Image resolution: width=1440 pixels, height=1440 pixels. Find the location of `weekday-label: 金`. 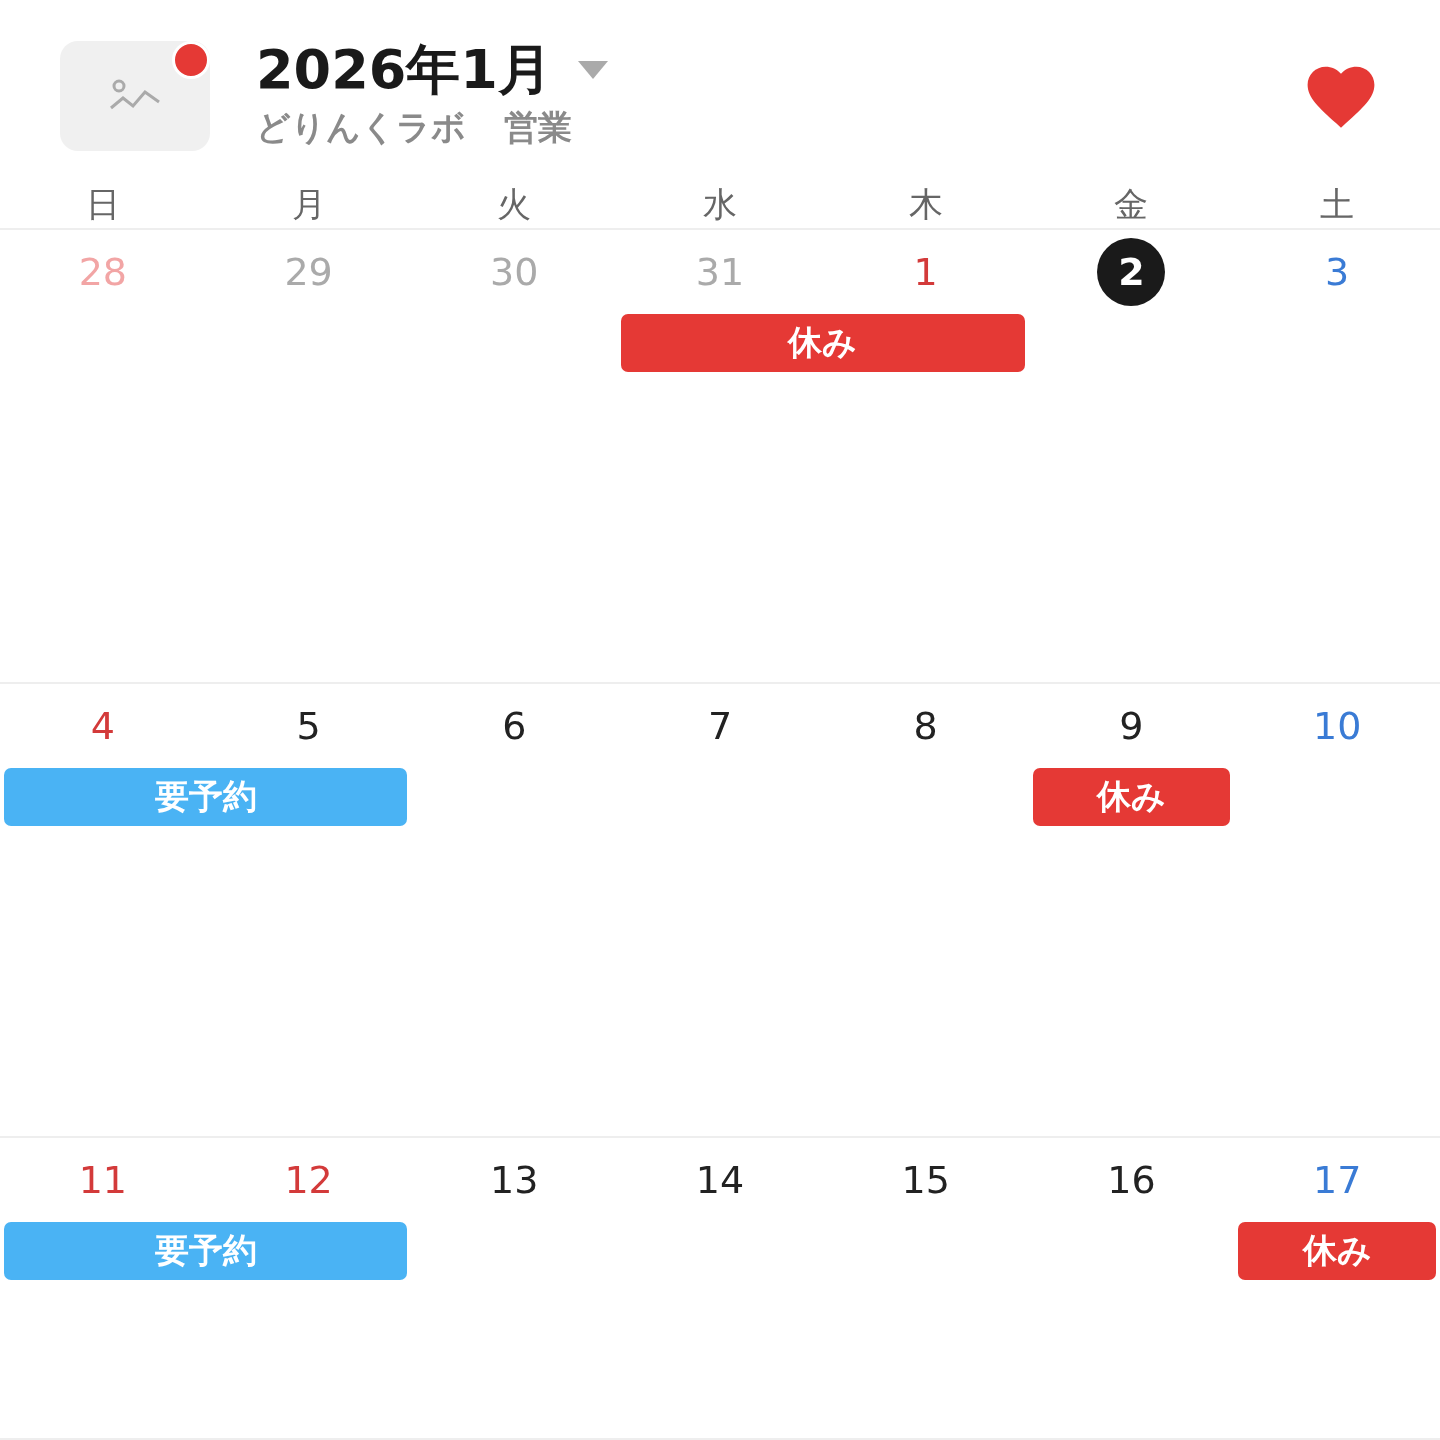

weekday-label: 金 is located at coordinates (1131, 204).